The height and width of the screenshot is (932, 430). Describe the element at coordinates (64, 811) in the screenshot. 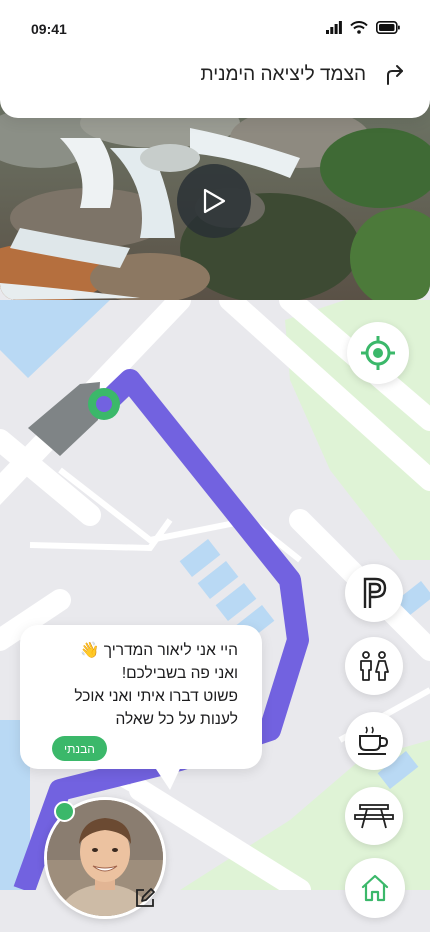

I see `online-status-indicator` at that location.